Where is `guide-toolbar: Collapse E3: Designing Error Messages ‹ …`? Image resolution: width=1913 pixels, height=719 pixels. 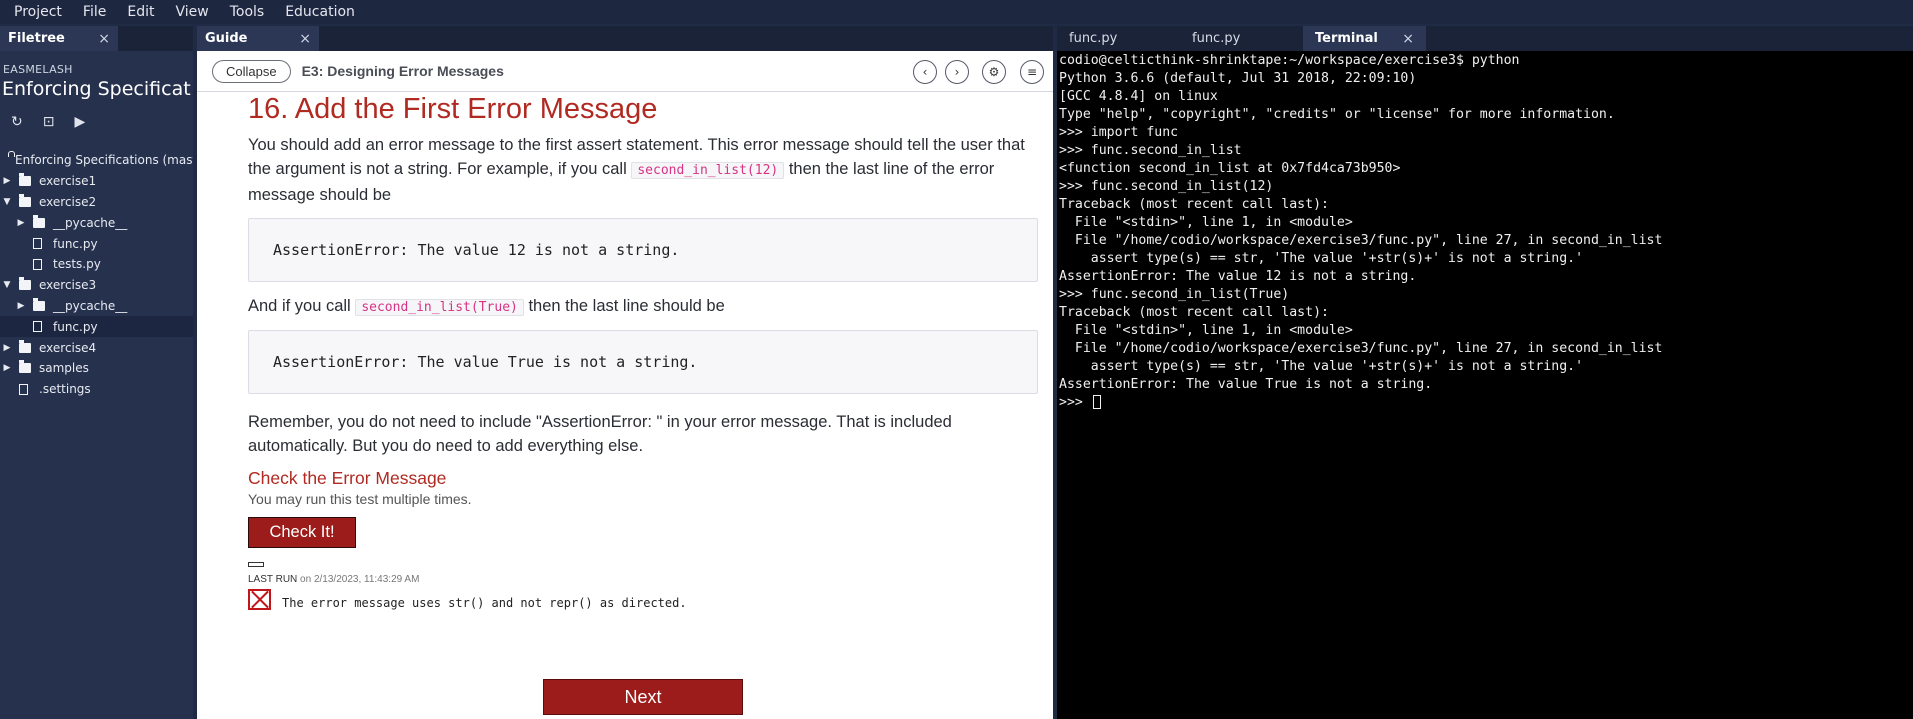 guide-toolbar: Collapse E3: Designing Error Messages ‹ … is located at coordinates (625, 71).